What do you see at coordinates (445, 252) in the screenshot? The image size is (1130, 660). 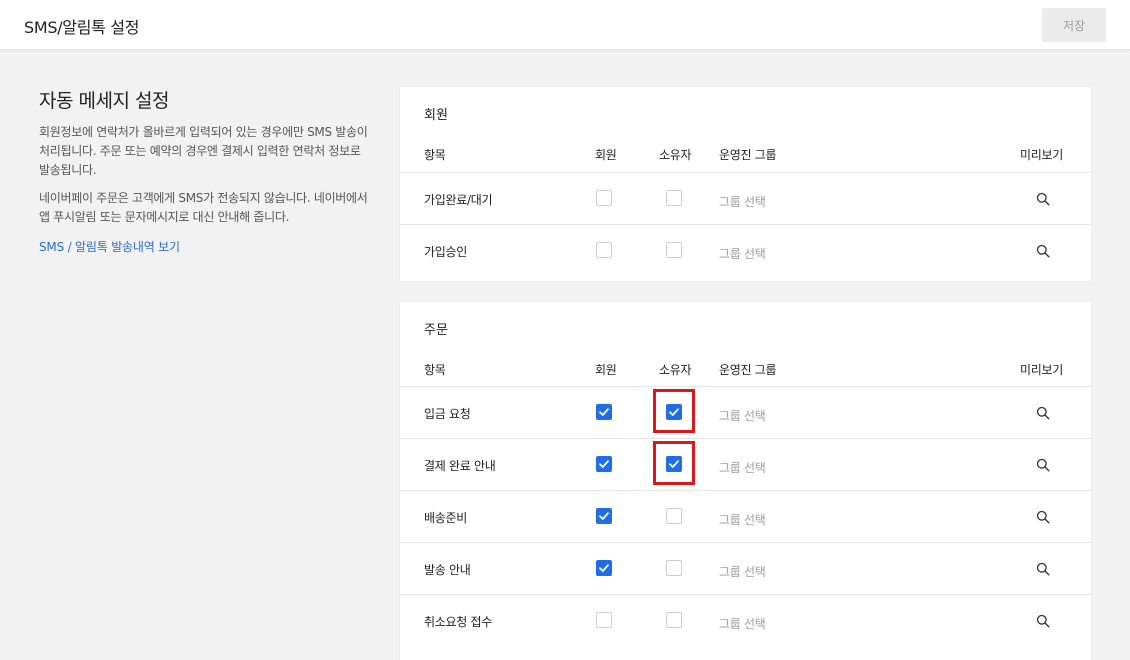 I see `row-label: 가입승인` at bounding box center [445, 252].